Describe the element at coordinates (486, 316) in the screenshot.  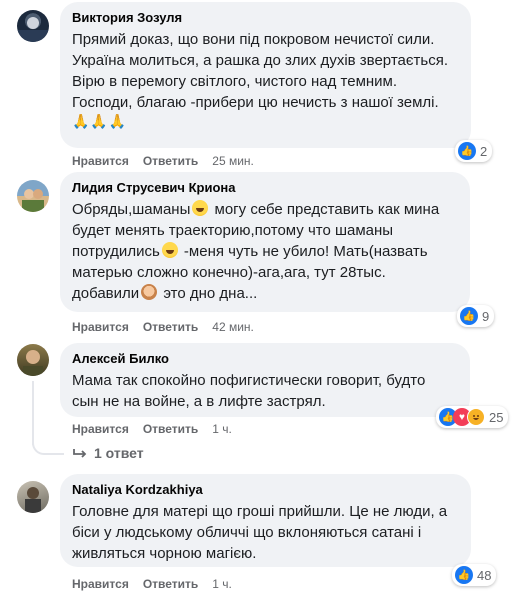
I see `reaction-count: 9` at that location.